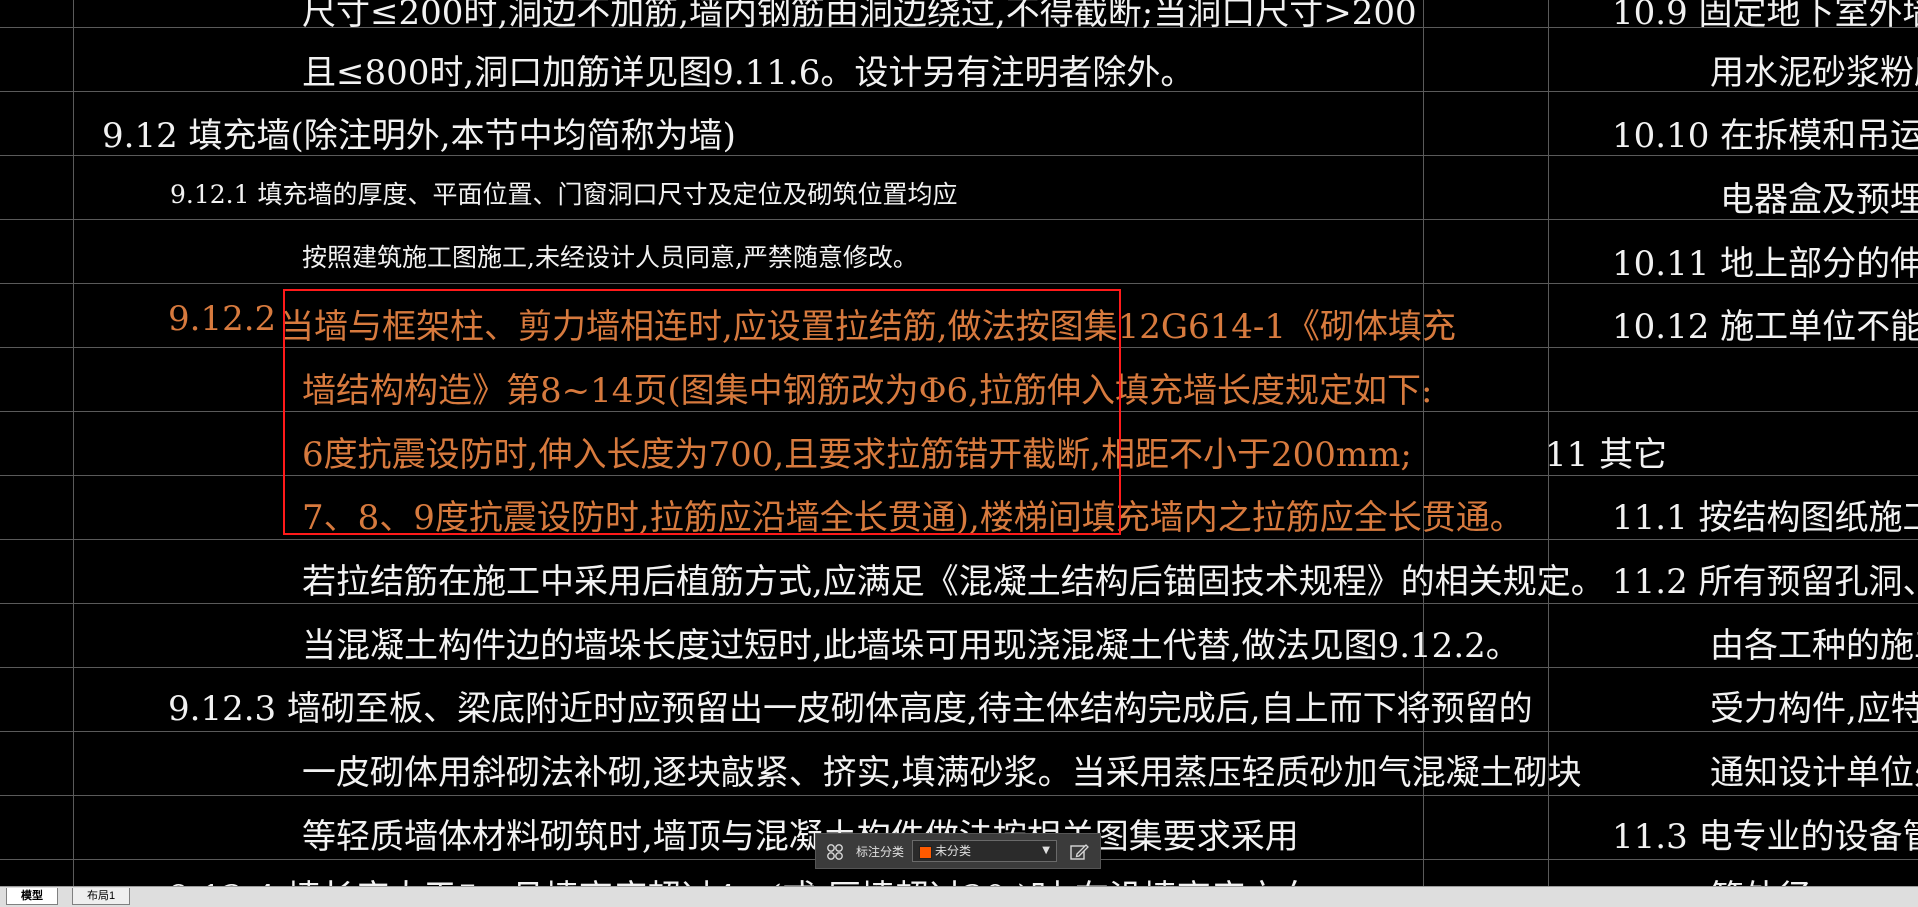 This screenshot has height=907, width=1918. Describe the element at coordinates (419, 136) in the screenshot. I see `section-heading: 9.12 填充墙(除注明外,本节中均简称为墙)` at that location.